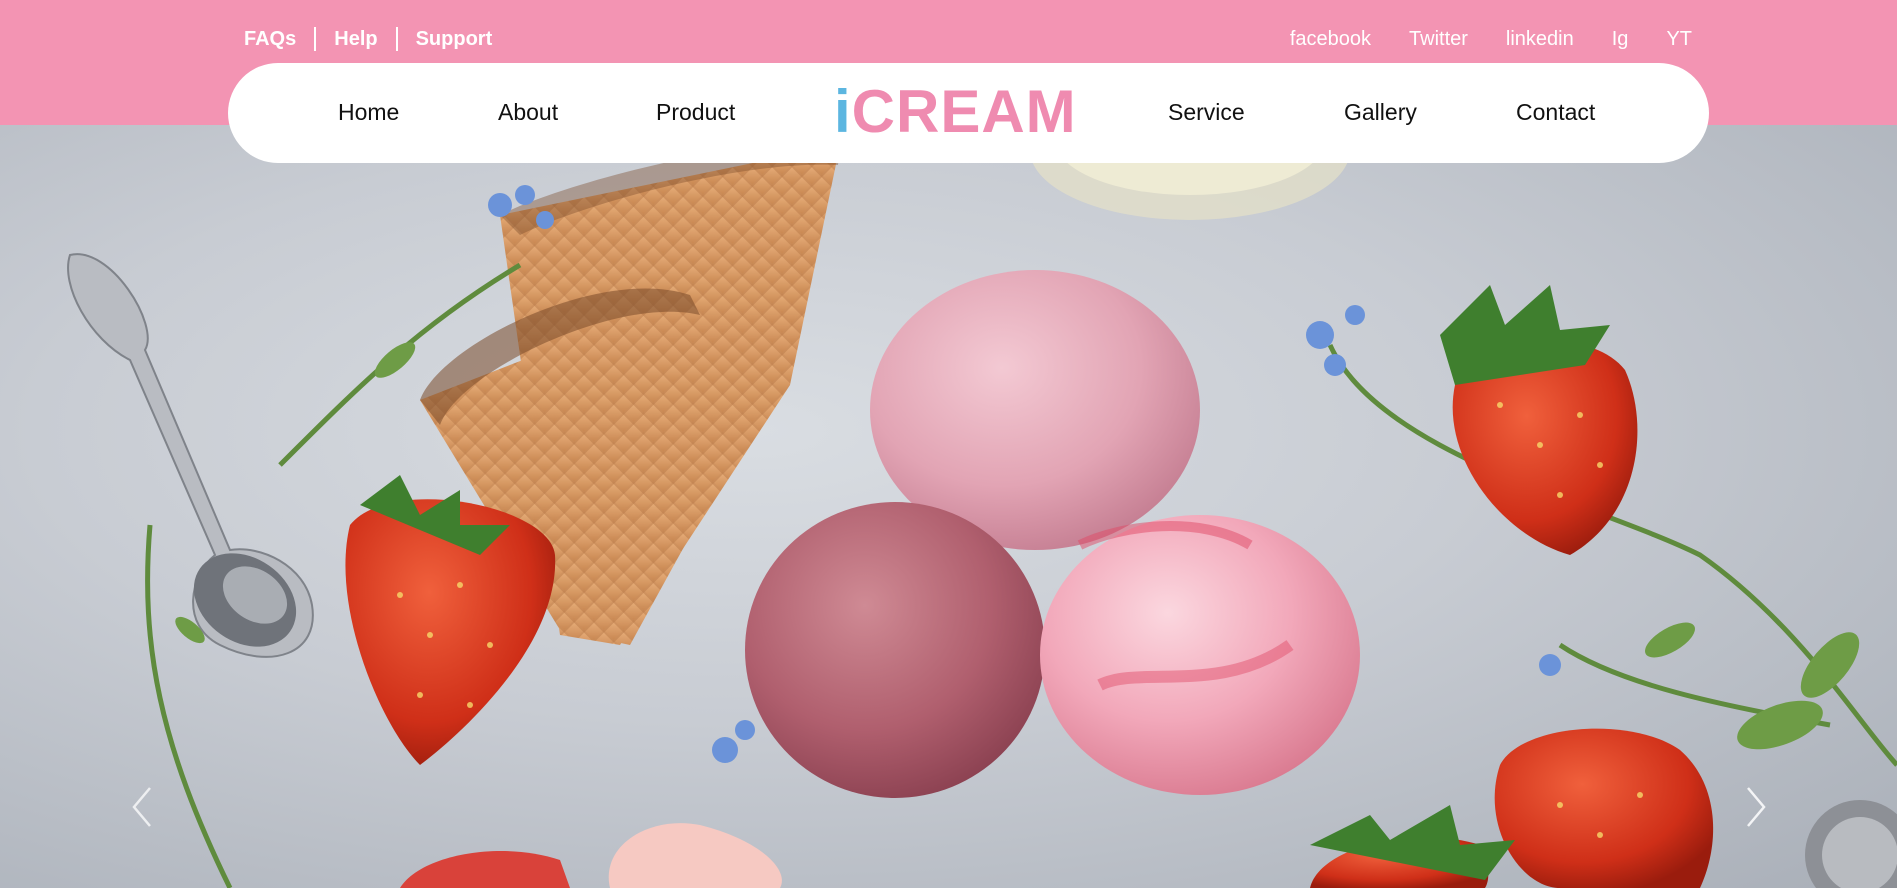  What do you see at coordinates (1620, 39) in the screenshot?
I see `instagram-link: Ig` at bounding box center [1620, 39].